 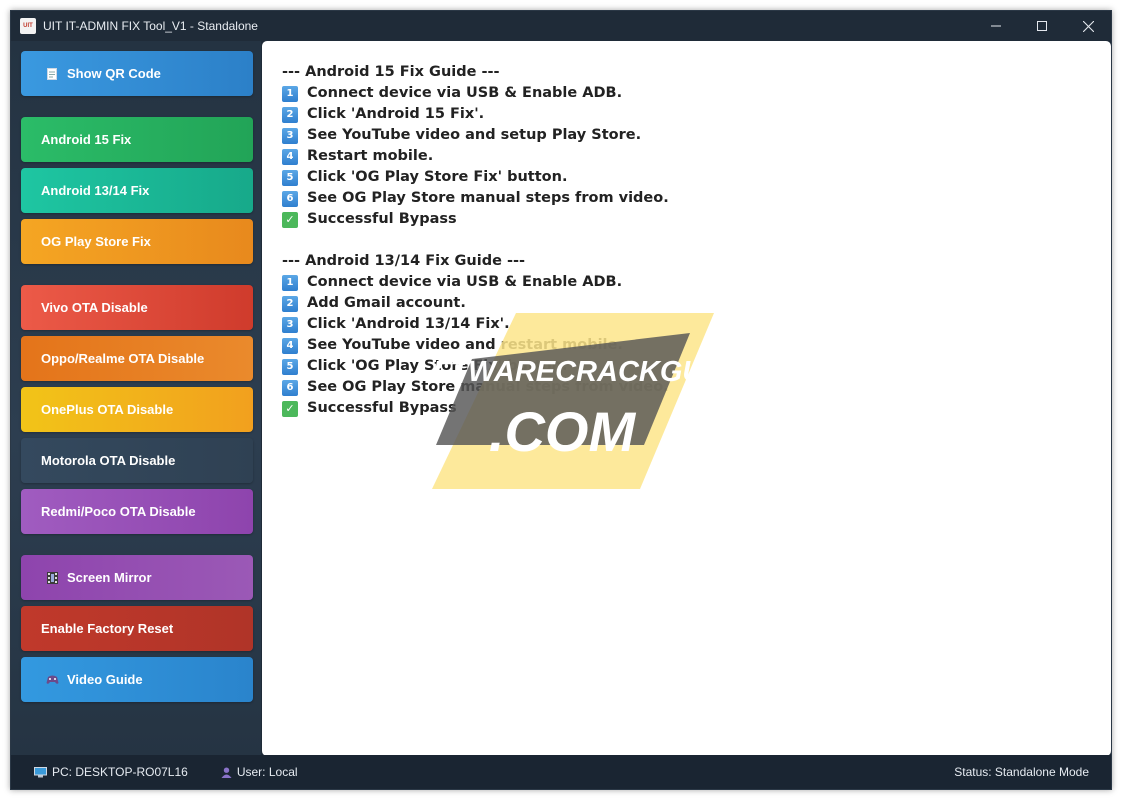 I want to click on button-label: Android 15 Fix, so click(x=86, y=139).